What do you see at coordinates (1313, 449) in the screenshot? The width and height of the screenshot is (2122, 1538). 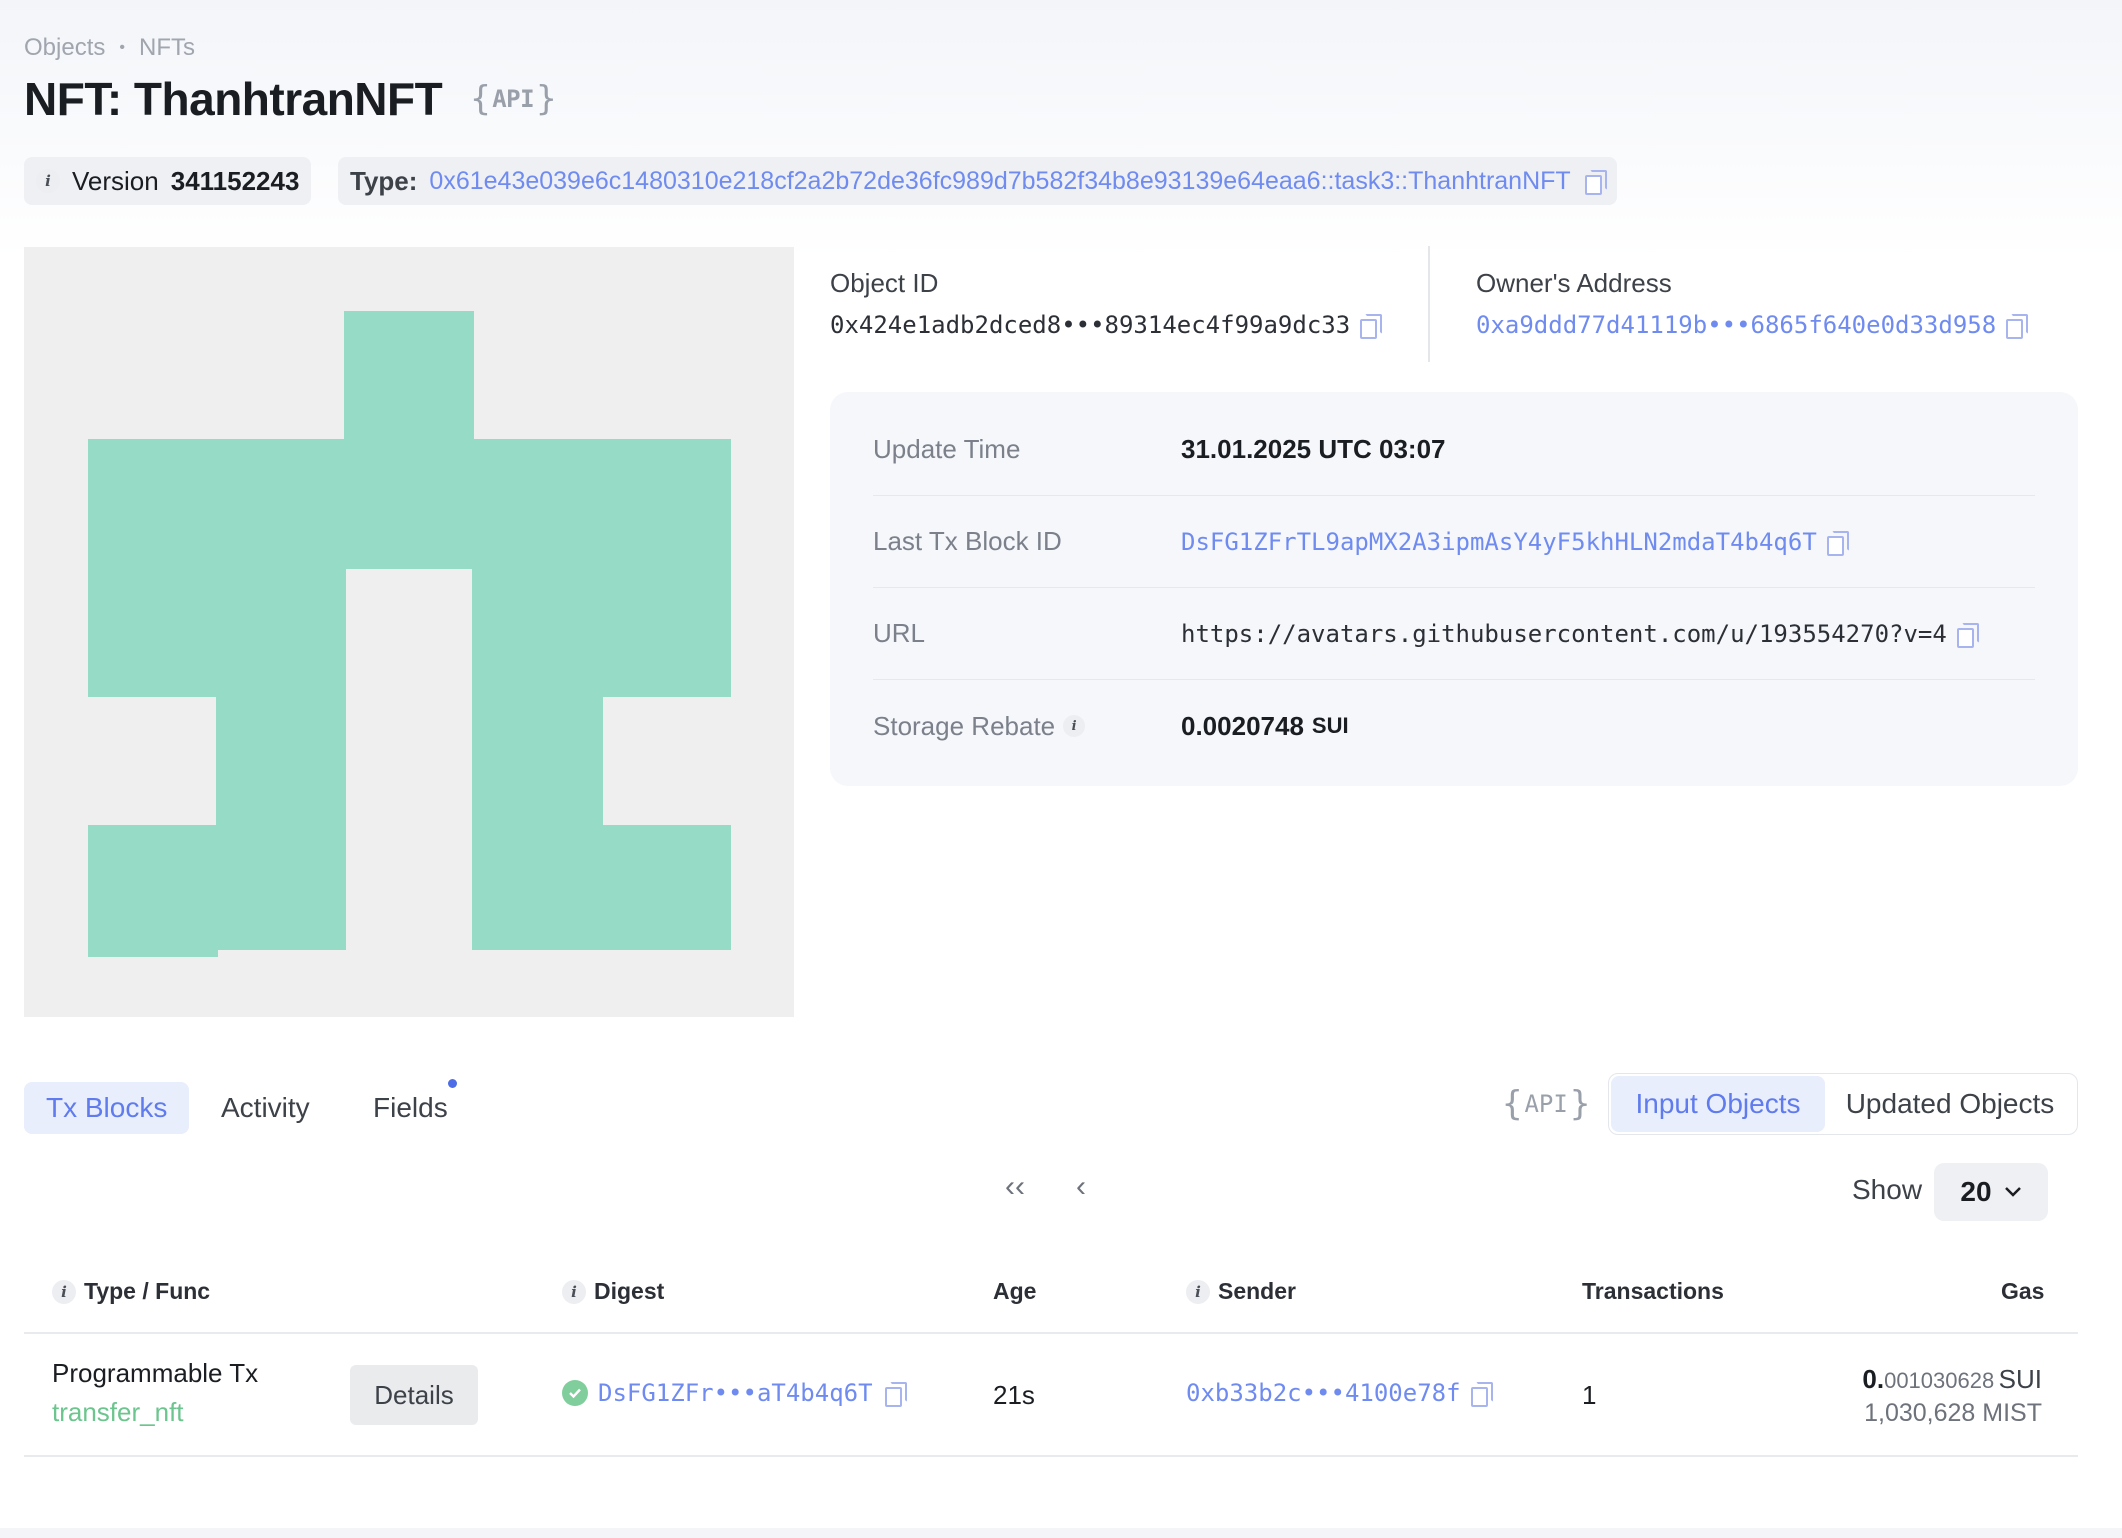 I see `update-time-value: 31.01.2025 UTC 03:07` at bounding box center [1313, 449].